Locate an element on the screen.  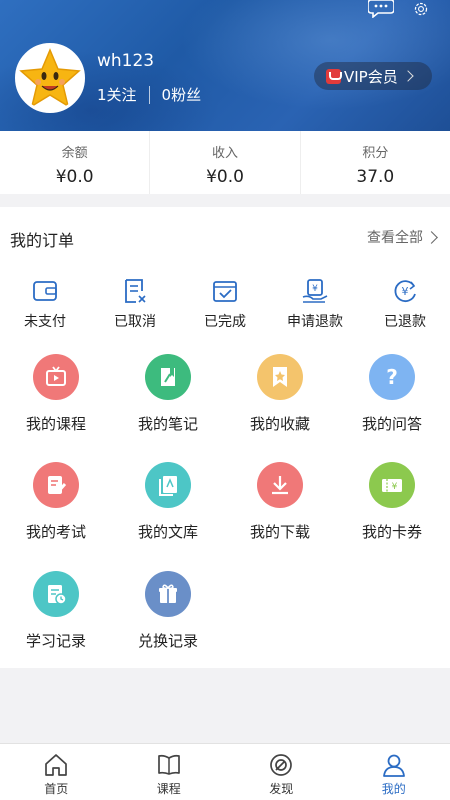
feature-my-qa: ? 我的问答 is located at coordinates (392, 394).